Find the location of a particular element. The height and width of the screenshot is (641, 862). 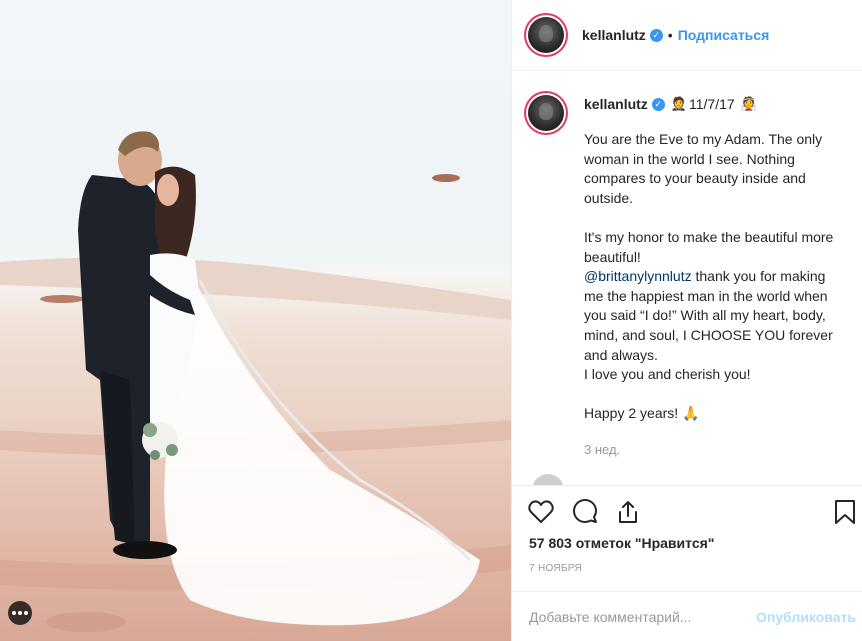

avatar is located at coordinates (546, 35).